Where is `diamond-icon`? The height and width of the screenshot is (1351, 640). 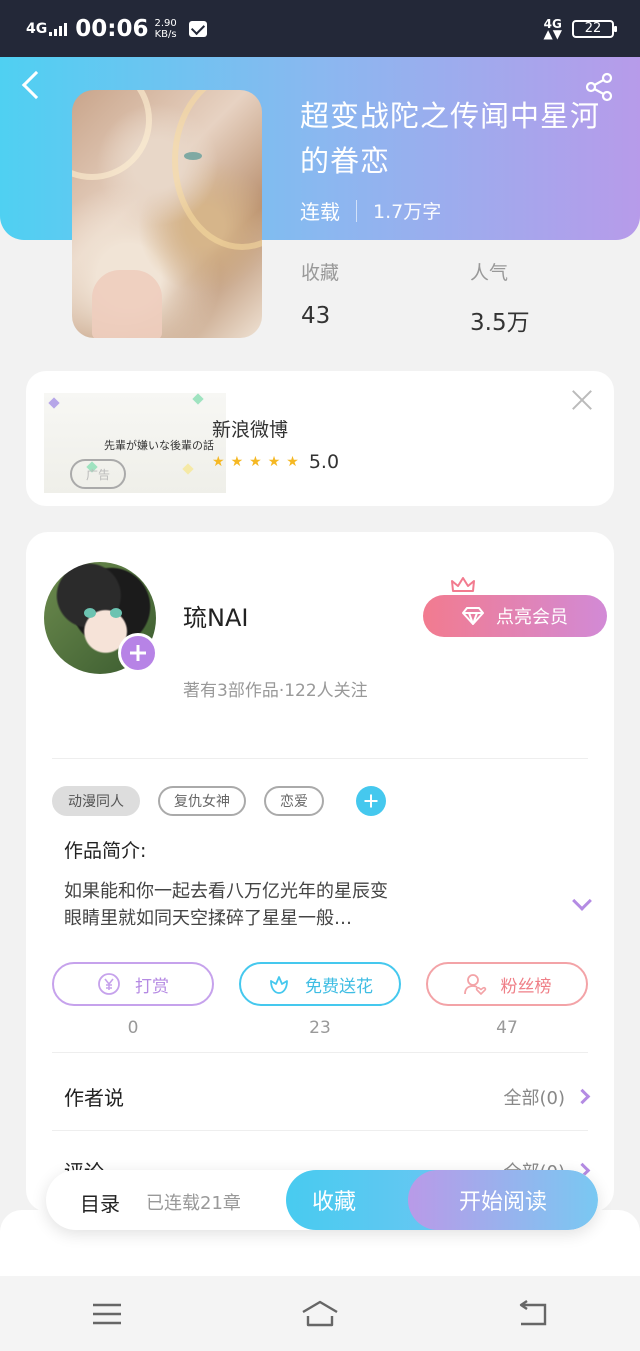
diamond-icon is located at coordinates (473, 616).